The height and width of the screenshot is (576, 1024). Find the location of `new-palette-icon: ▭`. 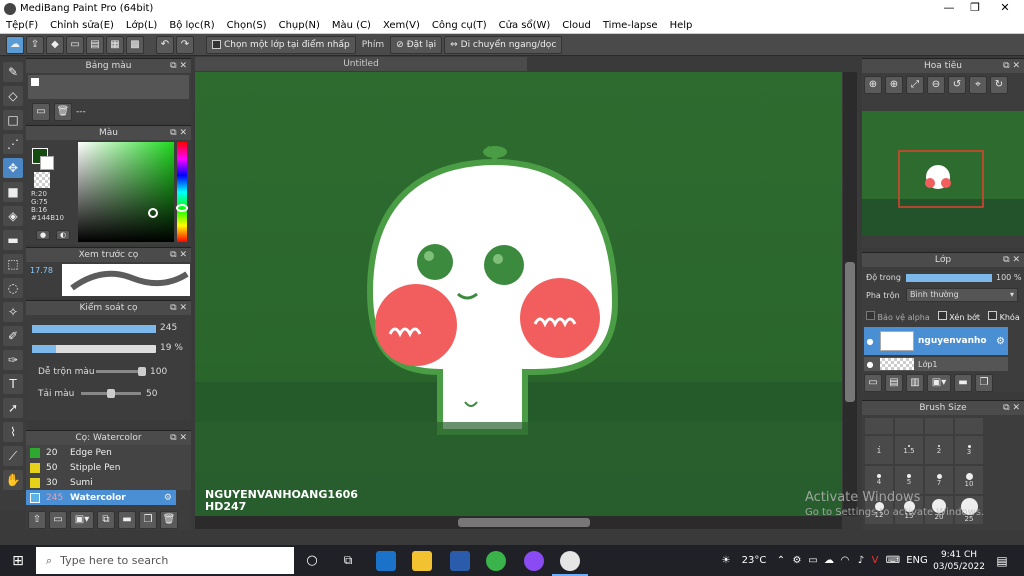

new-palette-icon: ▭ is located at coordinates (41, 112).